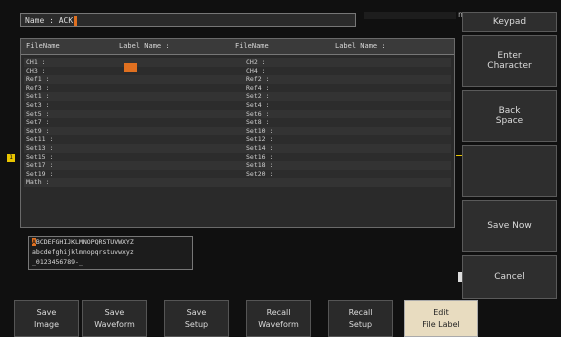  What do you see at coordinates (256, 62) in the screenshot?
I see `filename-cell: CH2 :` at bounding box center [256, 62].